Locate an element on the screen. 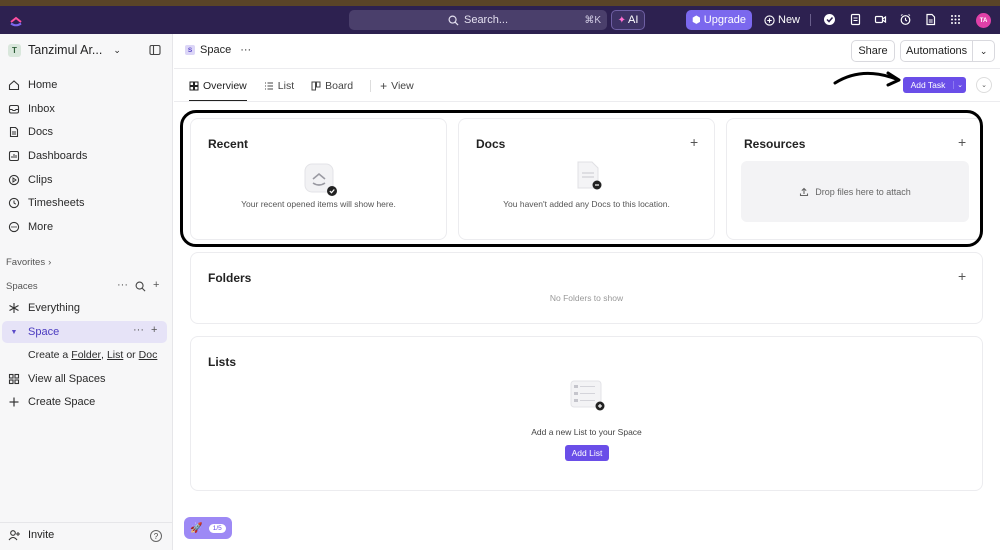  automations-button: Automations ⌄ is located at coordinates (947, 51).